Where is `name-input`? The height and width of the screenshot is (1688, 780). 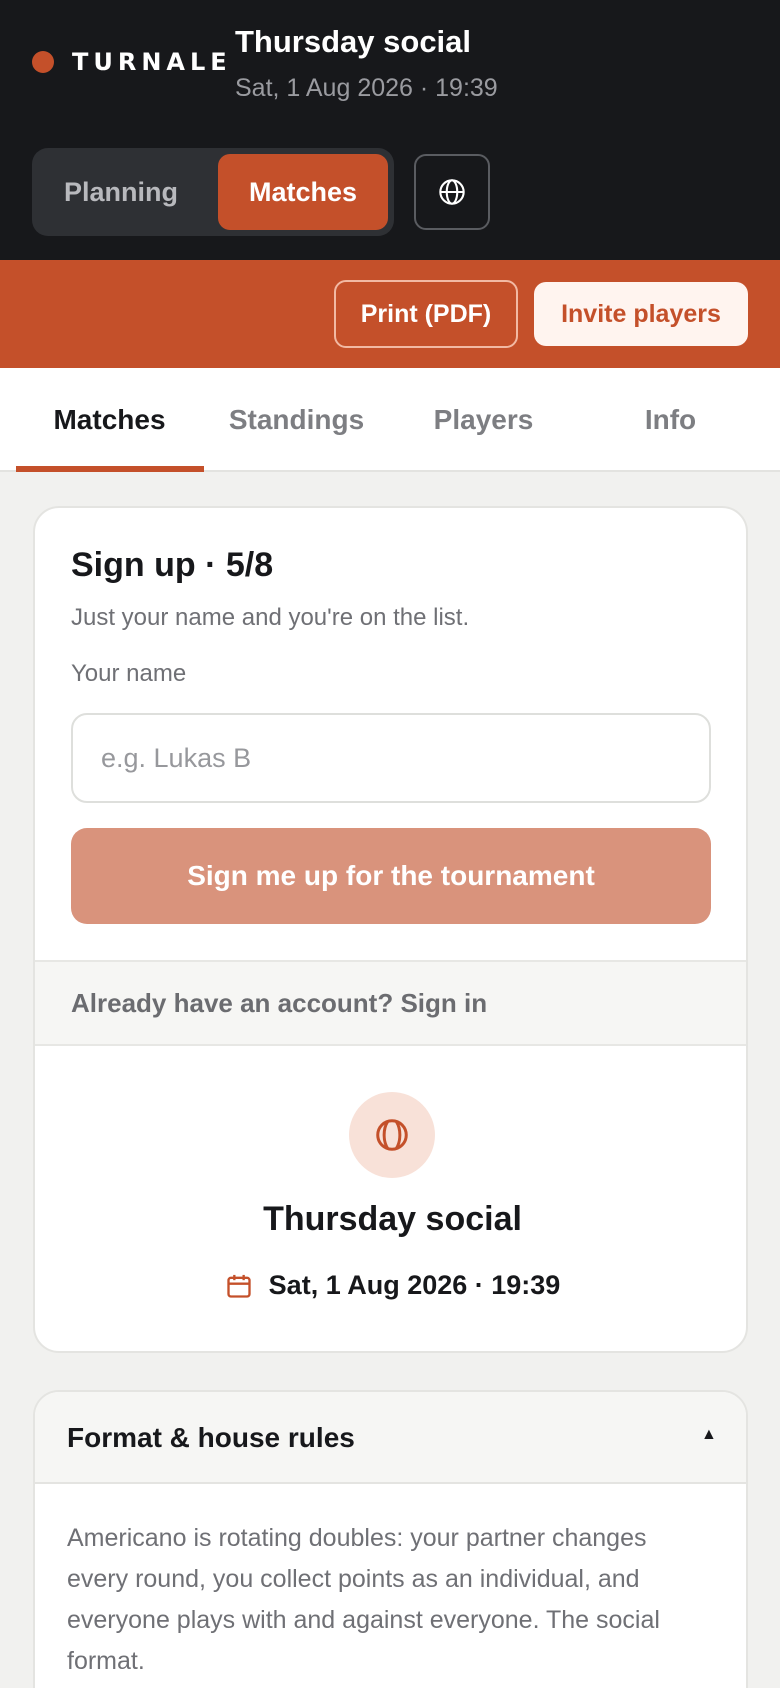 name-input is located at coordinates (391, 758).